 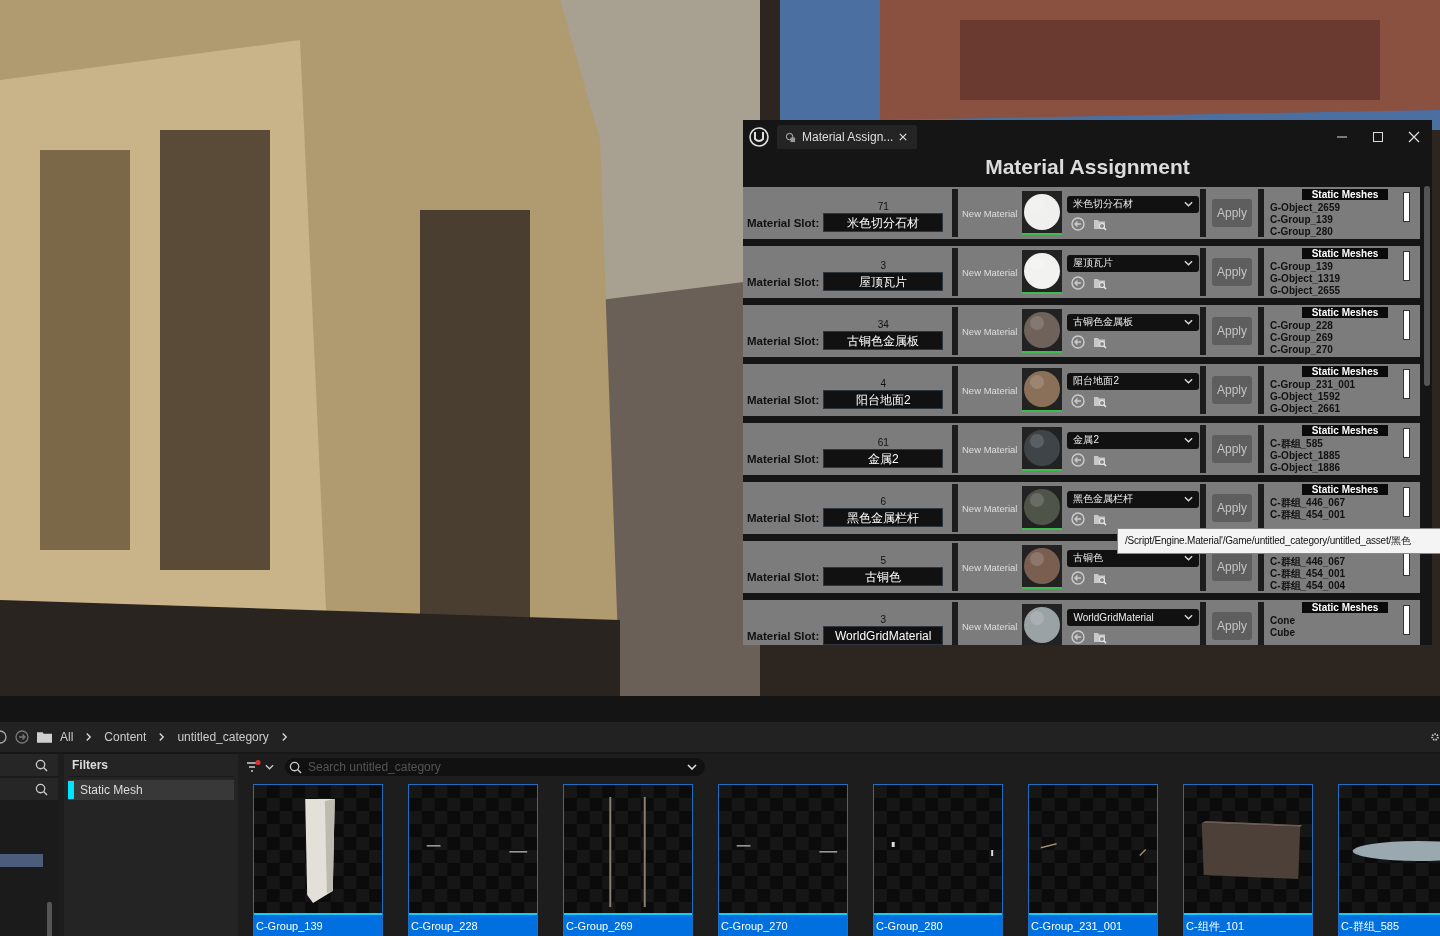 I want to click on asset-name: C-Group_228, so click(x=473, y=924).